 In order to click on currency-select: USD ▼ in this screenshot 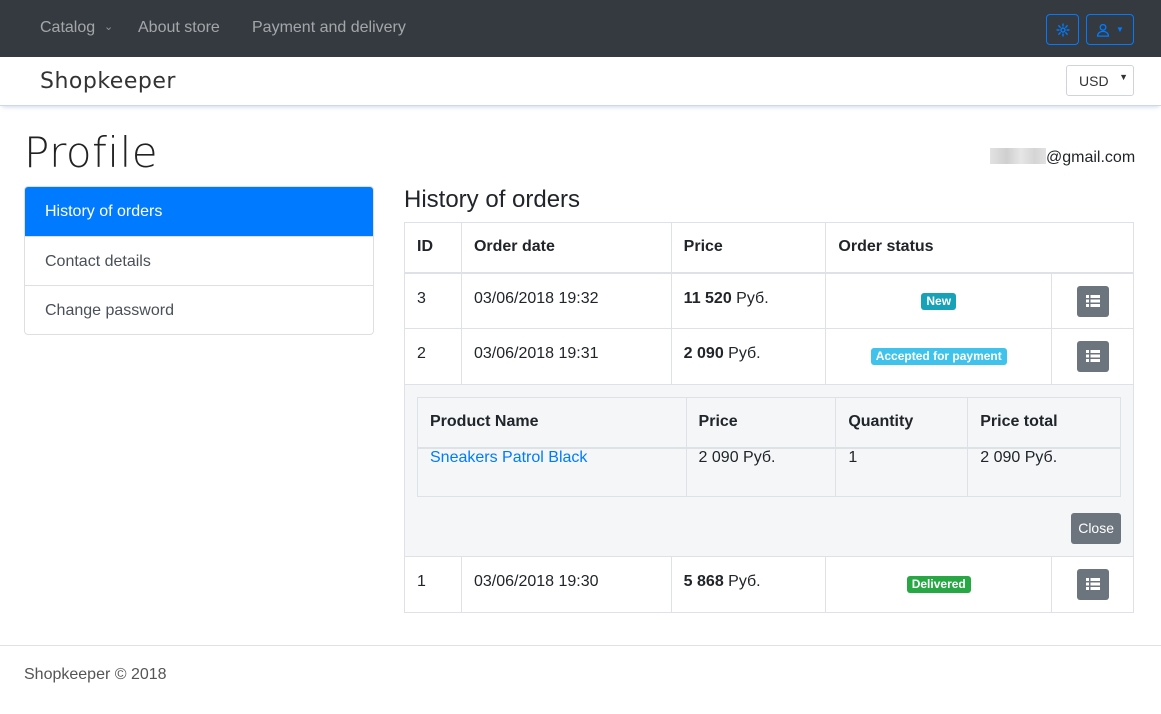, I will do `click(1100, 80)`.